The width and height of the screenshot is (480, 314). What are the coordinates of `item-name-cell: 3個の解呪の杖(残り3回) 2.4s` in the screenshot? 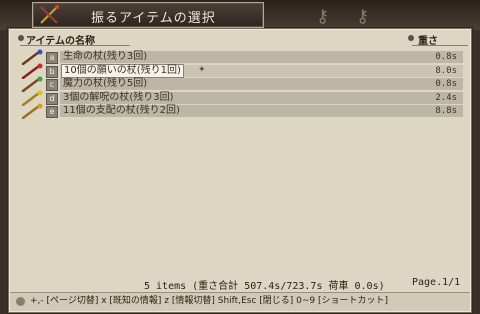 It's located at (261, 97).